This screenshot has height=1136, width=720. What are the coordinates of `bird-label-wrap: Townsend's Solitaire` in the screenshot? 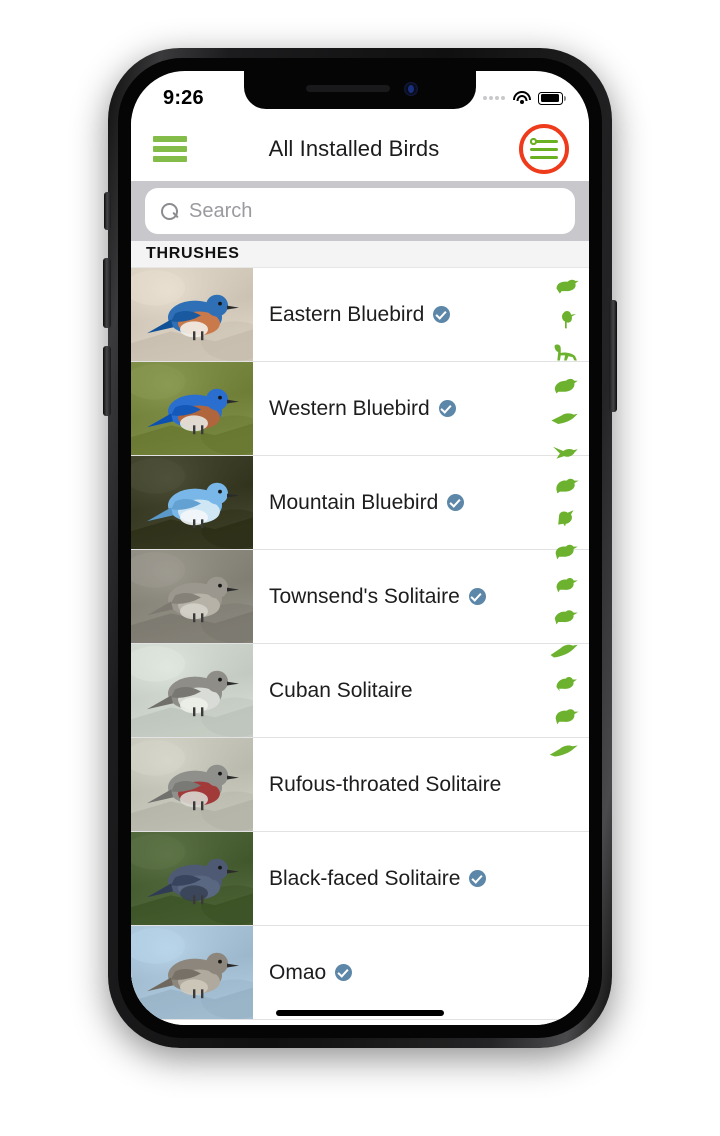 It's located at (421, 596).